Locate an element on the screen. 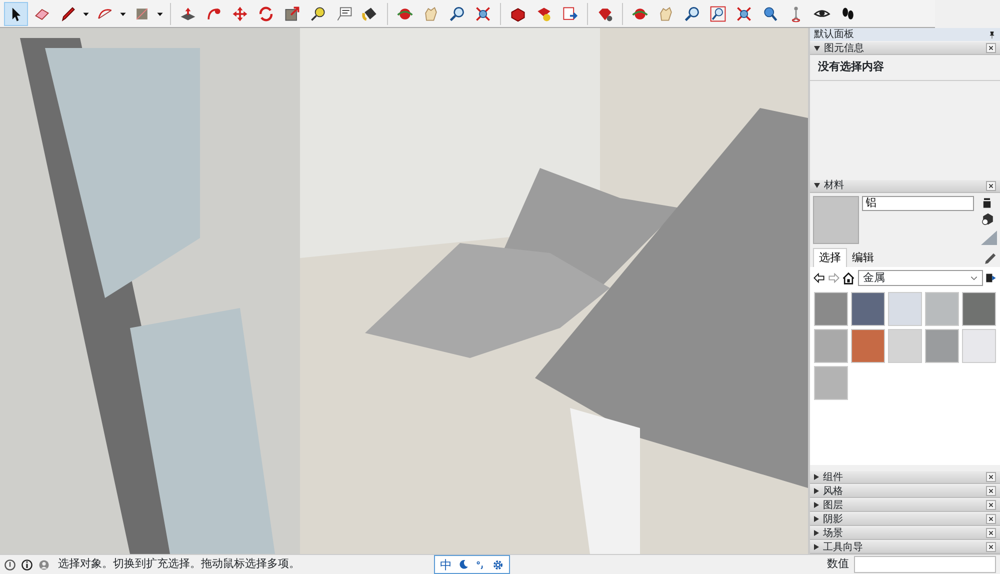 Image resolution: width=1000 pixels, height=574 pixels. rotate-arrows-icon is located at coordinates (266, 13).